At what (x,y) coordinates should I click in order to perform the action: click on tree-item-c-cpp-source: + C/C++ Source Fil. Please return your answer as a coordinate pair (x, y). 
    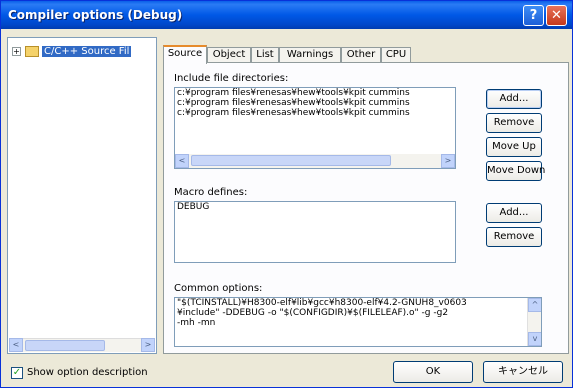
    Looking at the image, I should click on (72, 51).